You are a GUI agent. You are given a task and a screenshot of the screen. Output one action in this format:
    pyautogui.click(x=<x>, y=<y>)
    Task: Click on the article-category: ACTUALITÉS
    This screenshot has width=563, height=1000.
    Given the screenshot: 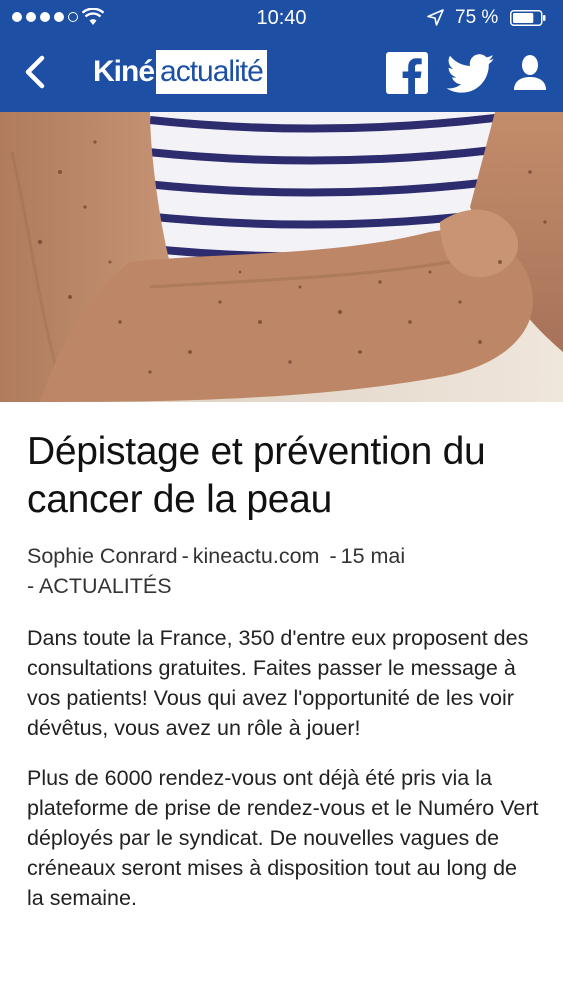 What is the action you would take?
    pyautogui.click(x=105, y=586)
    